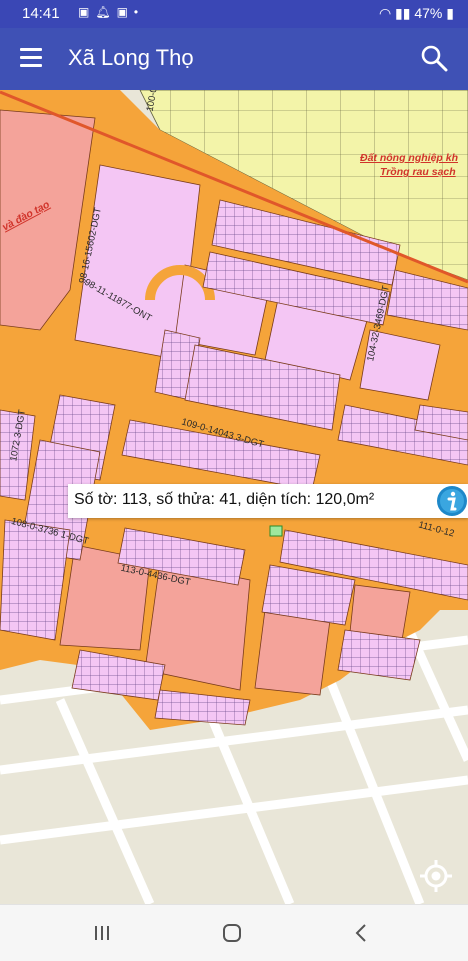 Image resolution: width=468 pixels, height=961 pixels. I want to click on battery-level: 47%, so click(428, 13).